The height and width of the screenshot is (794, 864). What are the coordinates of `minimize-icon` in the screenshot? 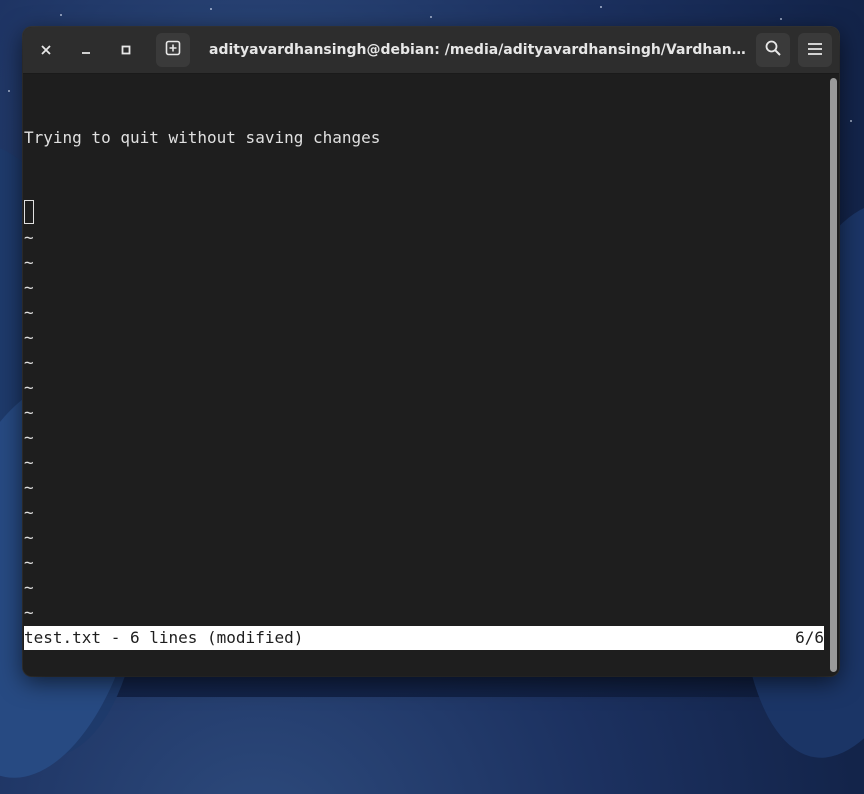 It's located at (86, 50).